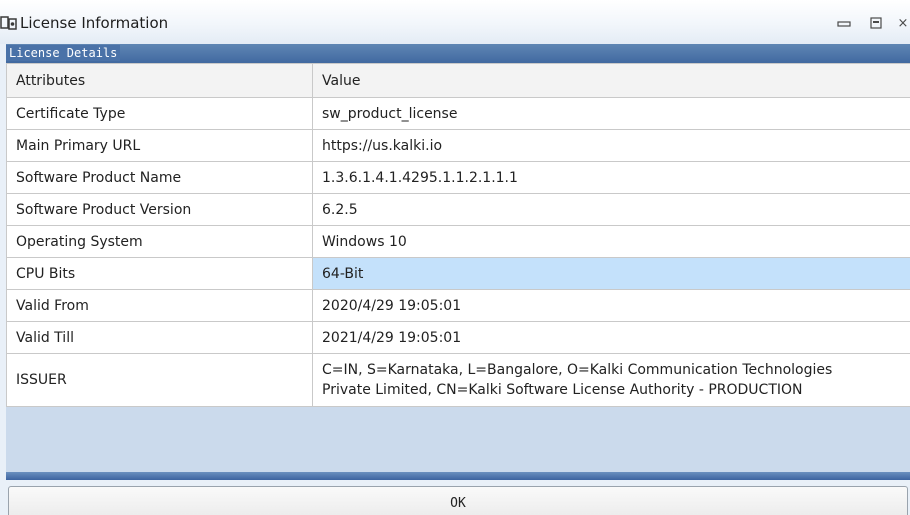 The height and width of the screenshot is (515, 910). I want to click on close-button: ×, so click(903, 23).